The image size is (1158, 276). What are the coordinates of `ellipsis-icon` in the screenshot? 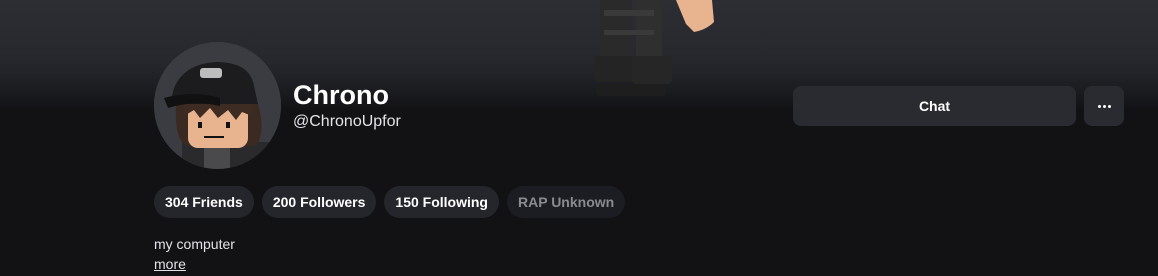 It's located at (1104, 106).